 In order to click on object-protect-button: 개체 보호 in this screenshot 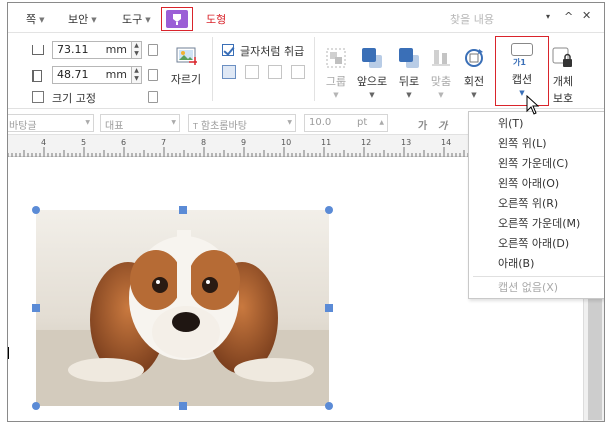, I will do `click(563, 76)`.